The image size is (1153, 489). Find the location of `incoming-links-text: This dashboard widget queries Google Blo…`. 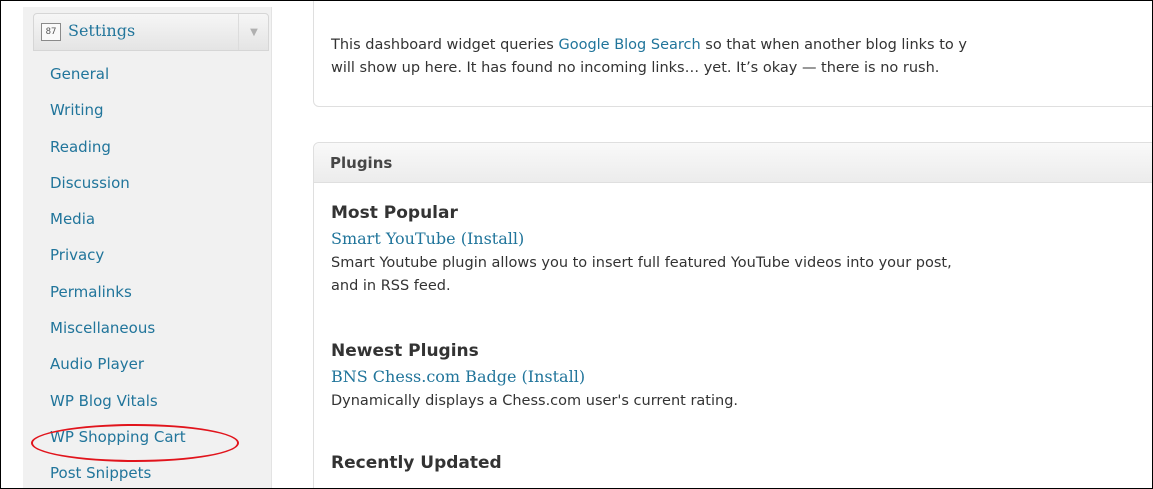

incoming-links-text: This dashboard widget queries Google Blo… is located at coordinates (741, 57).